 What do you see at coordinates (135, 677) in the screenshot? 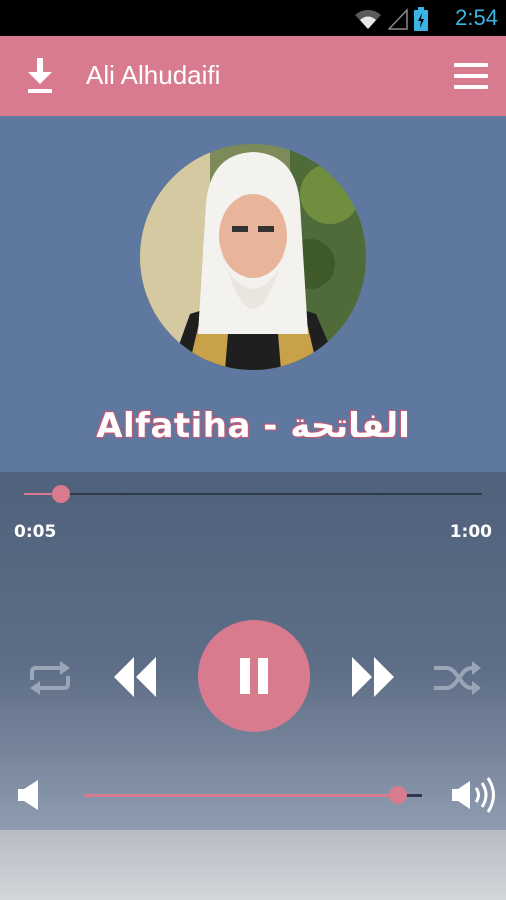
I see `rewind-icon` at bounding box center [135, 677].